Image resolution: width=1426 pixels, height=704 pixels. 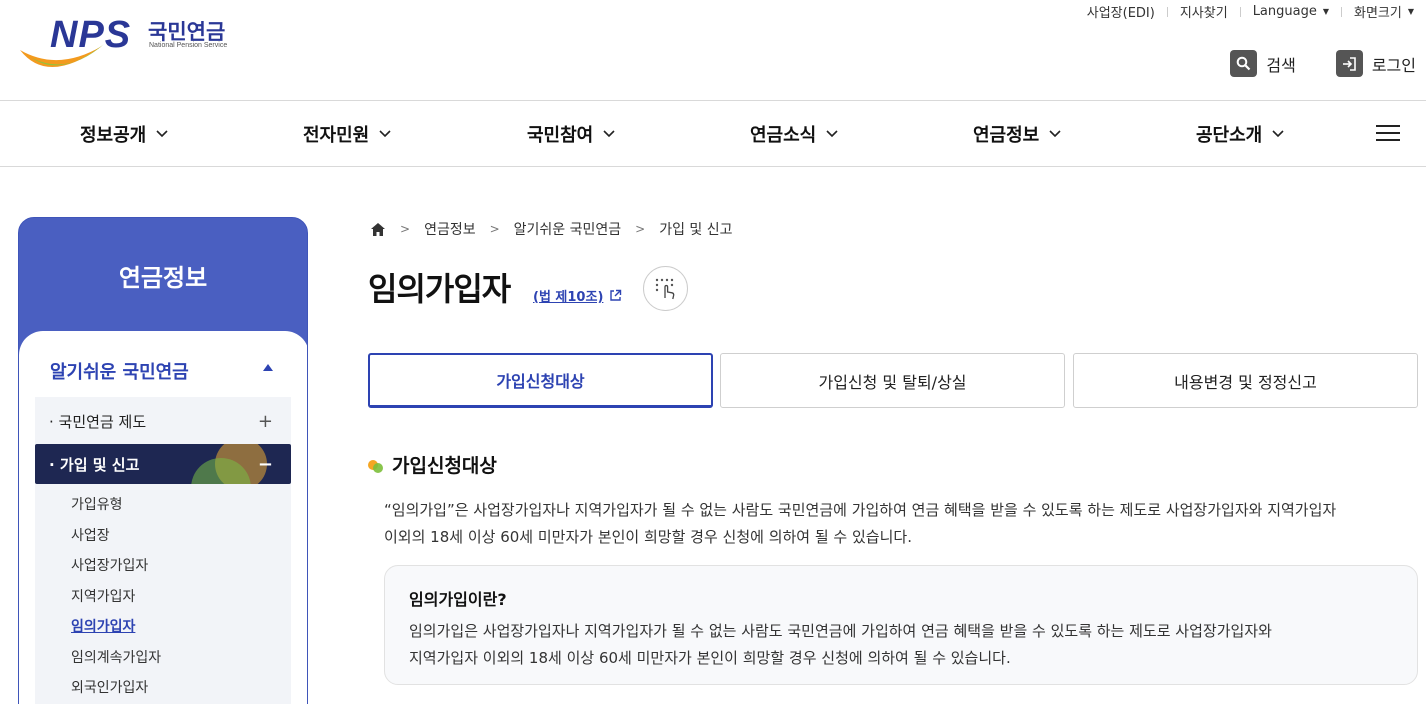 I want to click on gnb-item-about: 공단소개, so click(x=1240, y=133).